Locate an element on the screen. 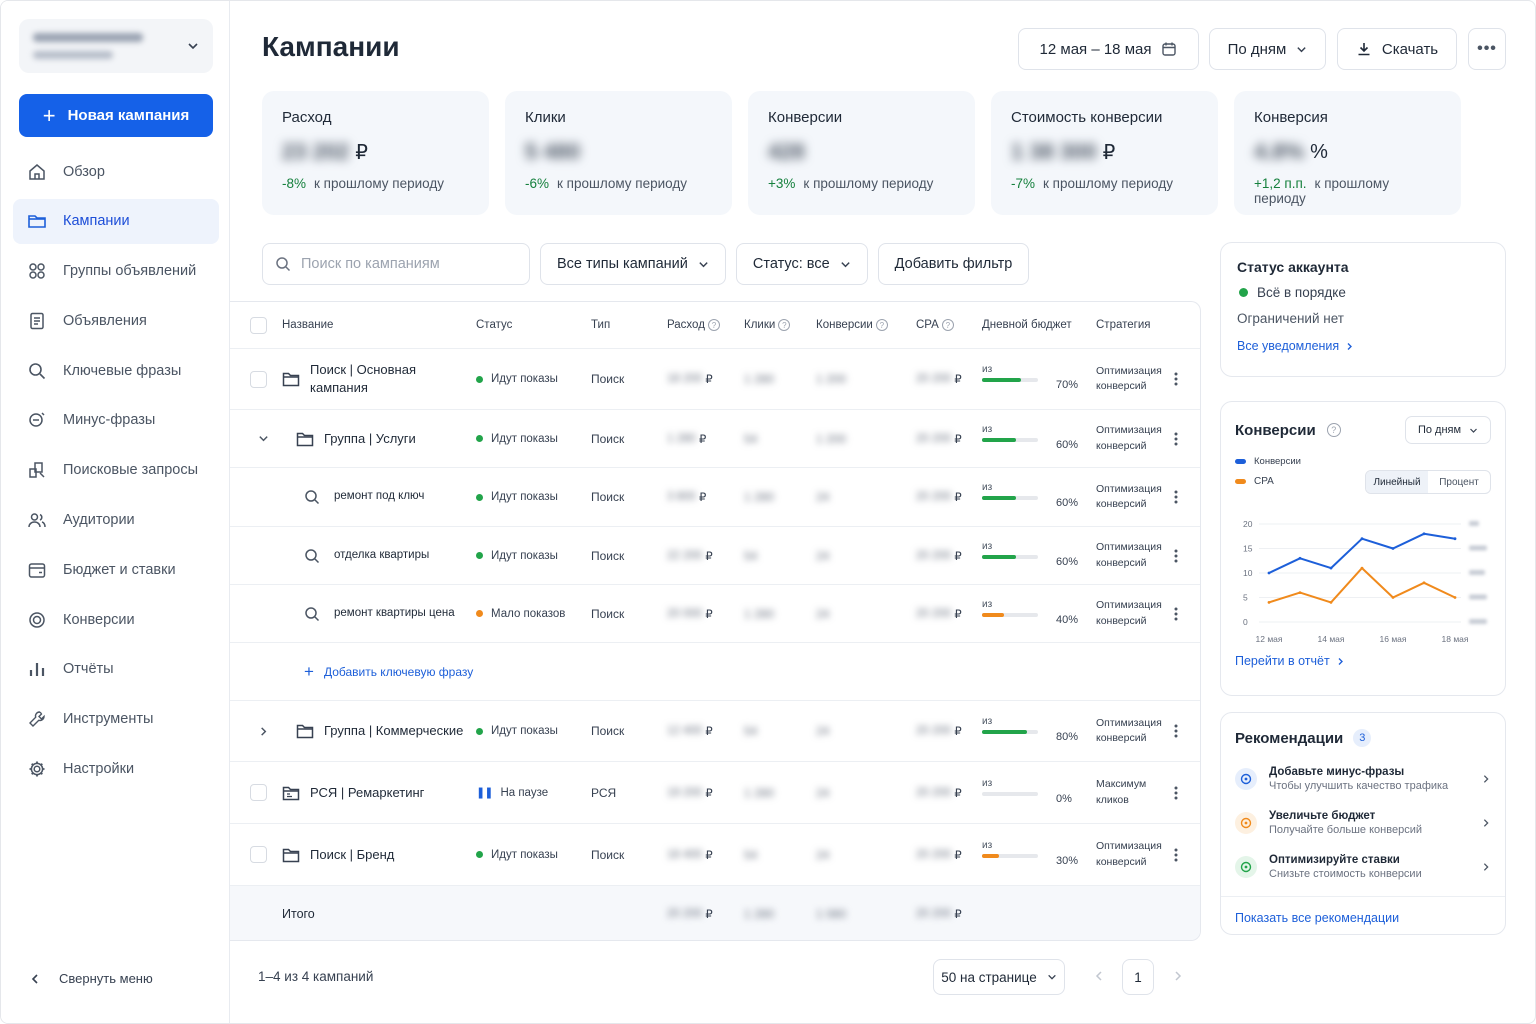 The height and width of the screenshot is (1024, 1536). campaign-search-input: Поиск по кампаниям is located at coordinates (396, 264).